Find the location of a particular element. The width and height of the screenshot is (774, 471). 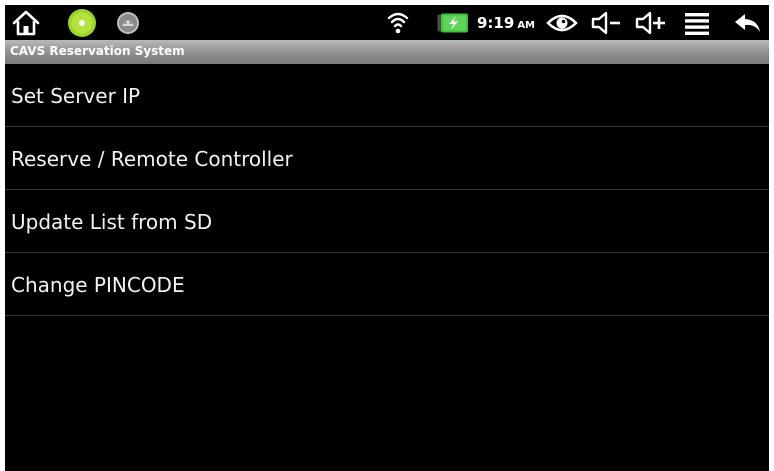

menu-item-update-list-from-sd: Update List from SD is located at coordinates (387, 221).